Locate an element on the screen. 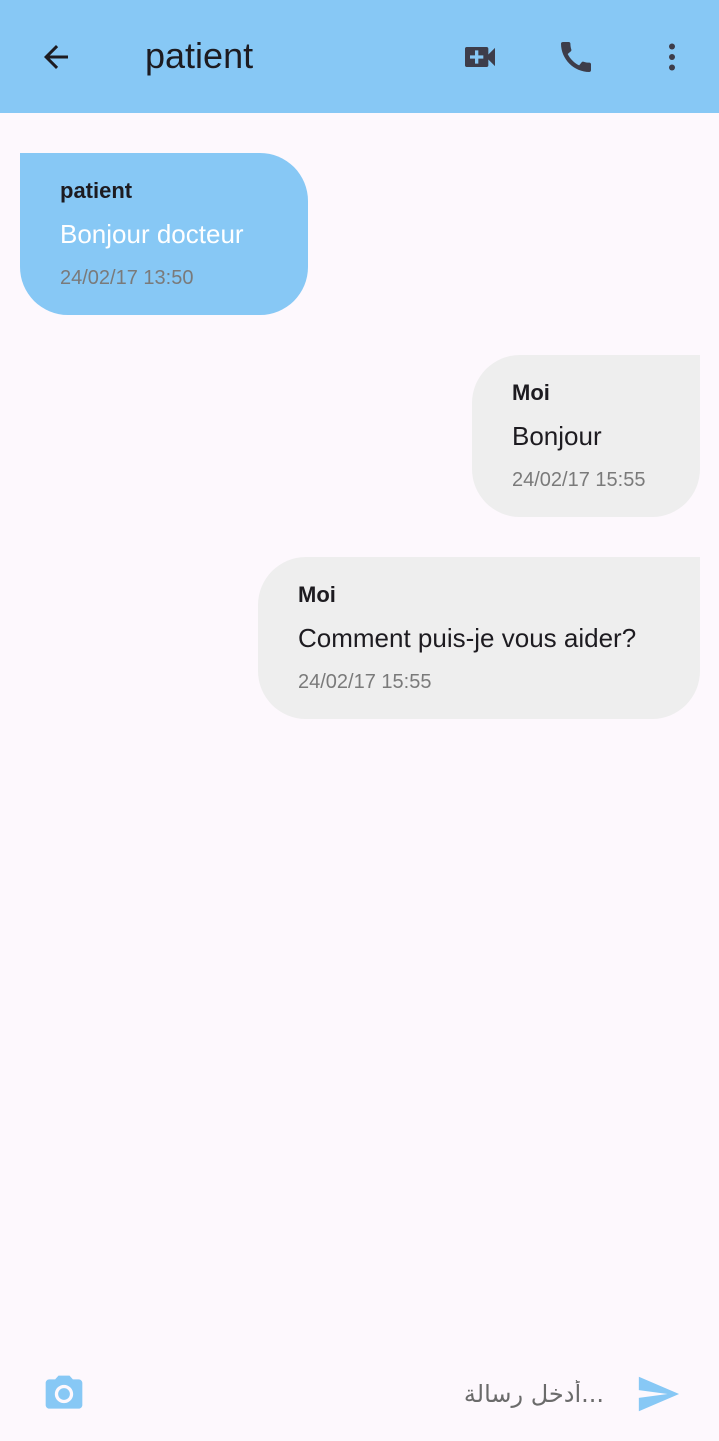 This screenshot has width=719, height=1441. phone-icon is located at coordinates (576, 57).